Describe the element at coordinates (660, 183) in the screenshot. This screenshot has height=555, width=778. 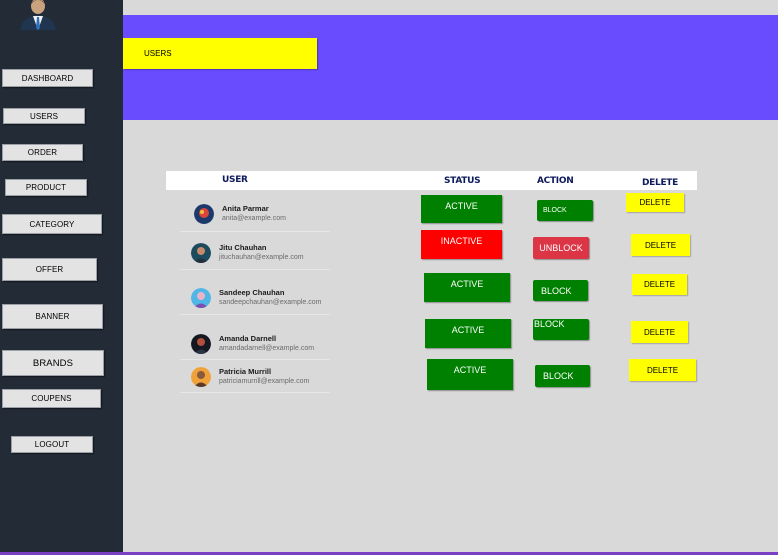
I see `column-header-delete: DELETE` at that location.